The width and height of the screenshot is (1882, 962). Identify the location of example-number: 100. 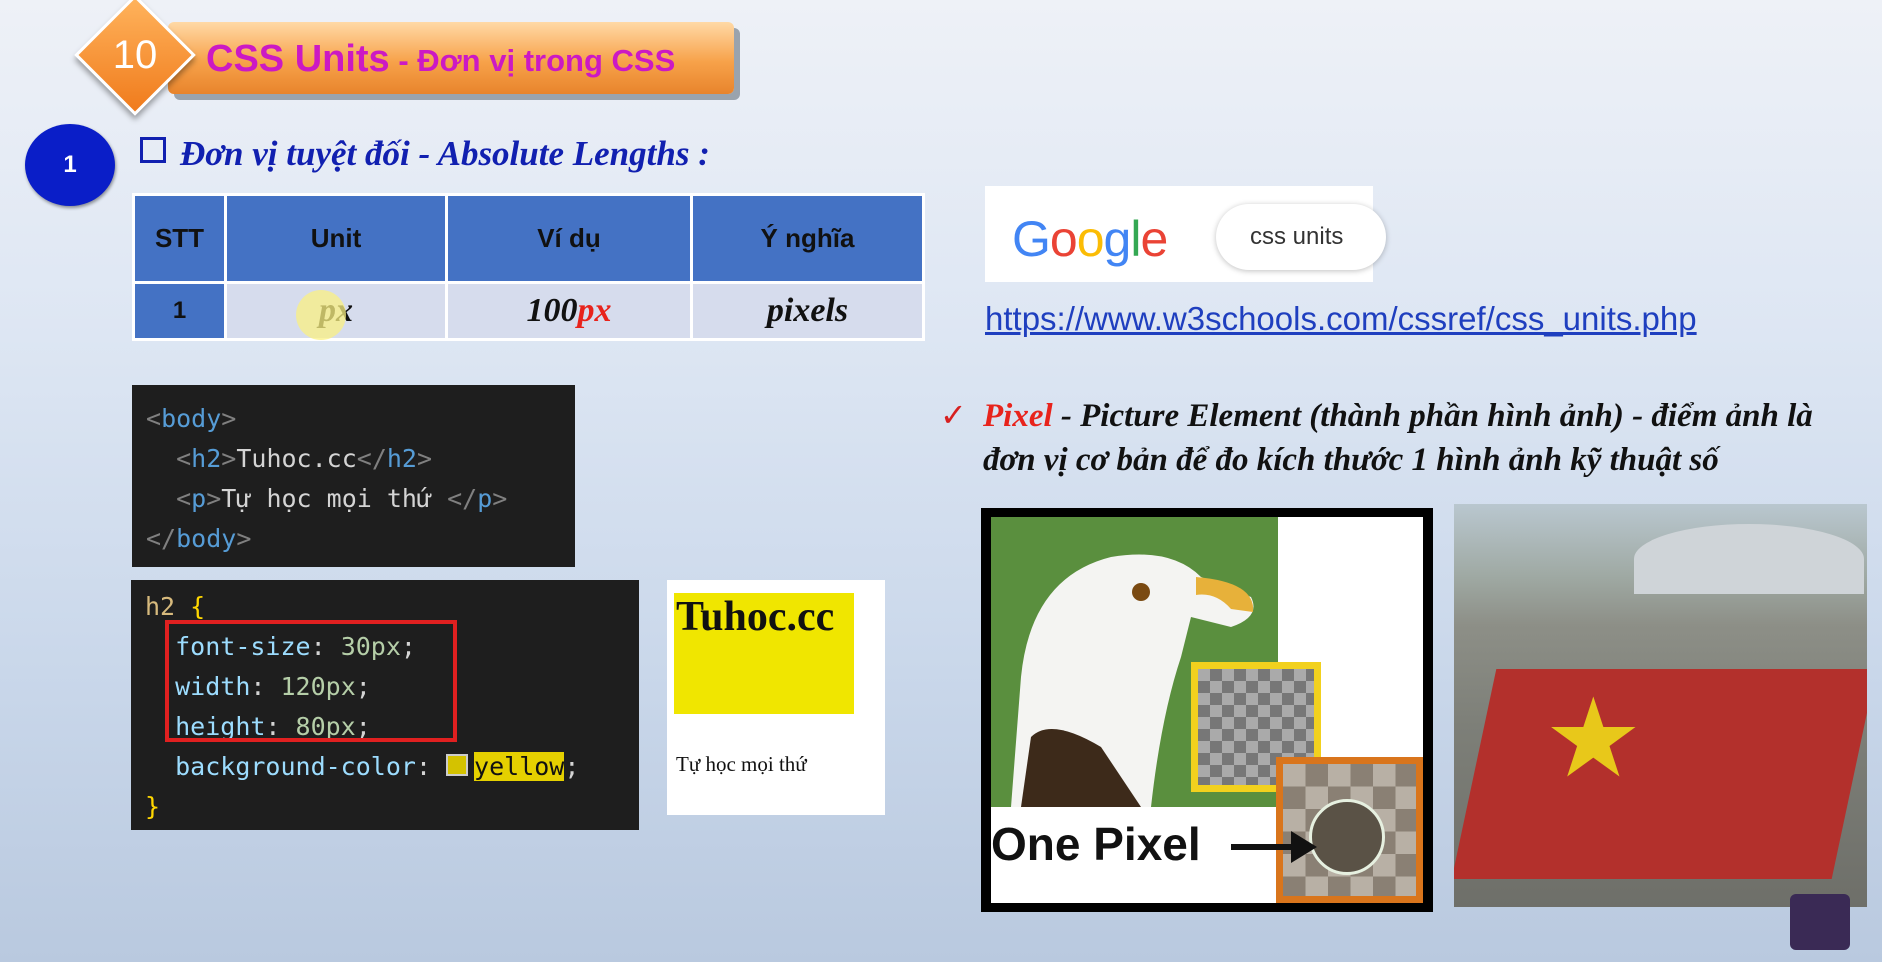
(552, 310).